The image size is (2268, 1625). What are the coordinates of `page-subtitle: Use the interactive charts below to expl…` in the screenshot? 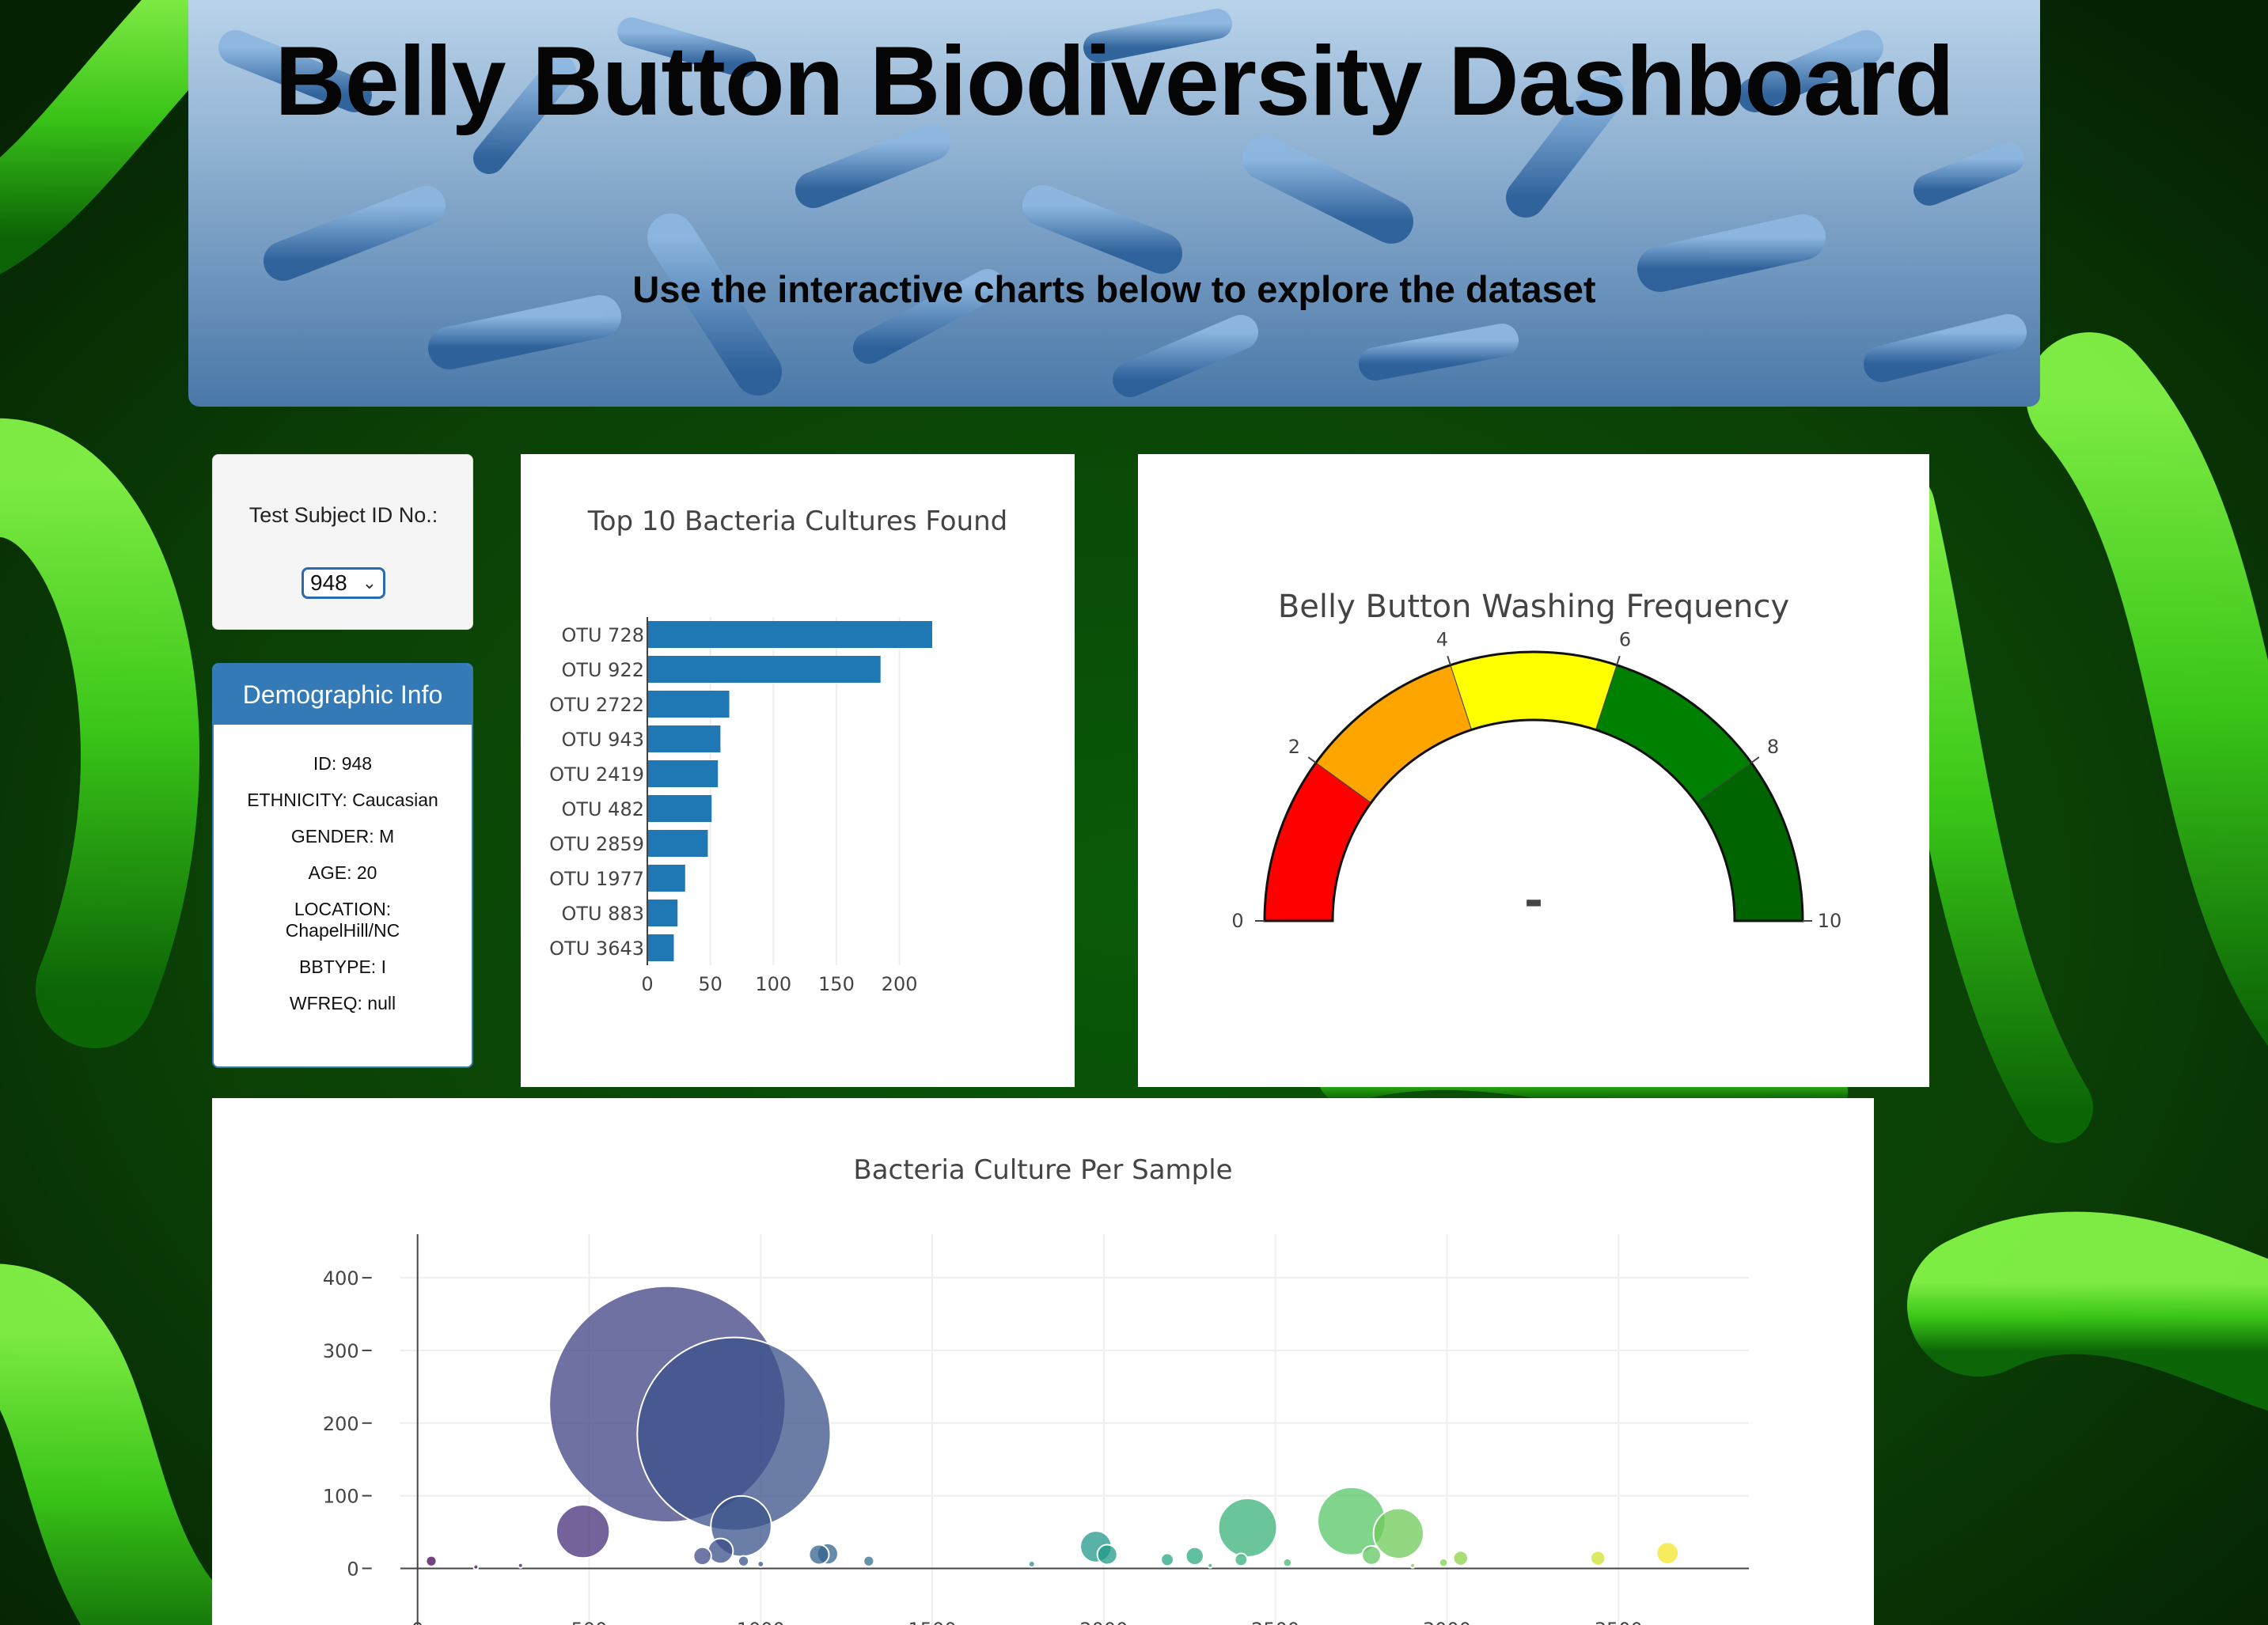 It's located at (1114, 289).